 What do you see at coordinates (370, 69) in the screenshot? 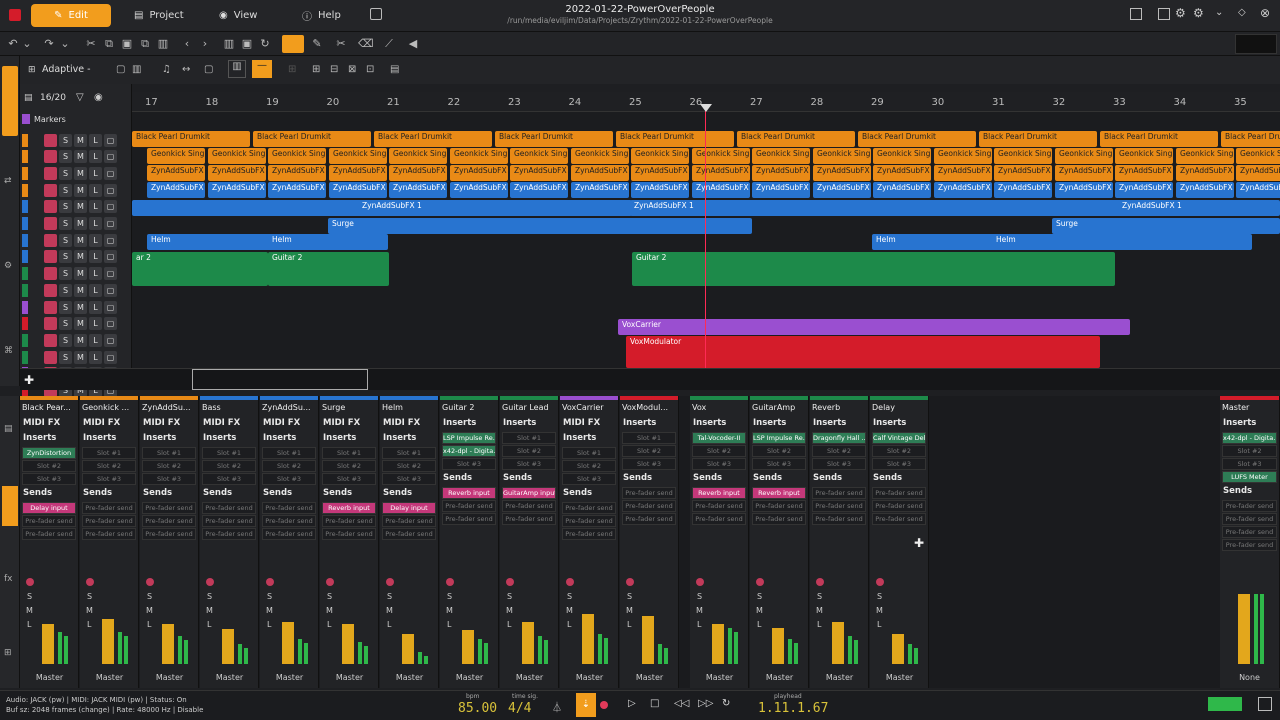
I see `zoom-best-fit-icon: ⊡` at bounding box center [370, 69].